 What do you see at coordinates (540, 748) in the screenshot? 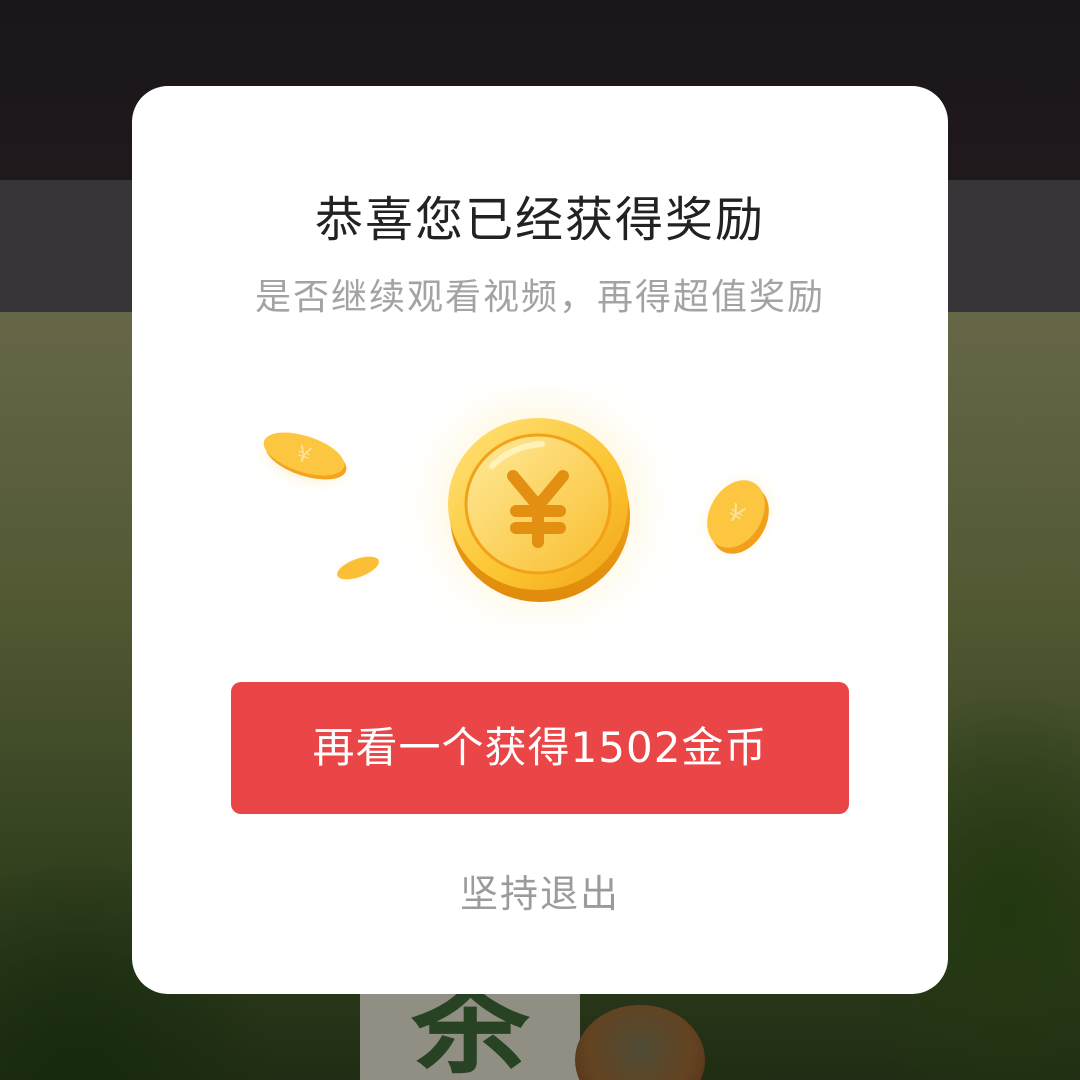
I see `watch-again-button: 再看一个获得1502金币` at bounding box center [540, 748].